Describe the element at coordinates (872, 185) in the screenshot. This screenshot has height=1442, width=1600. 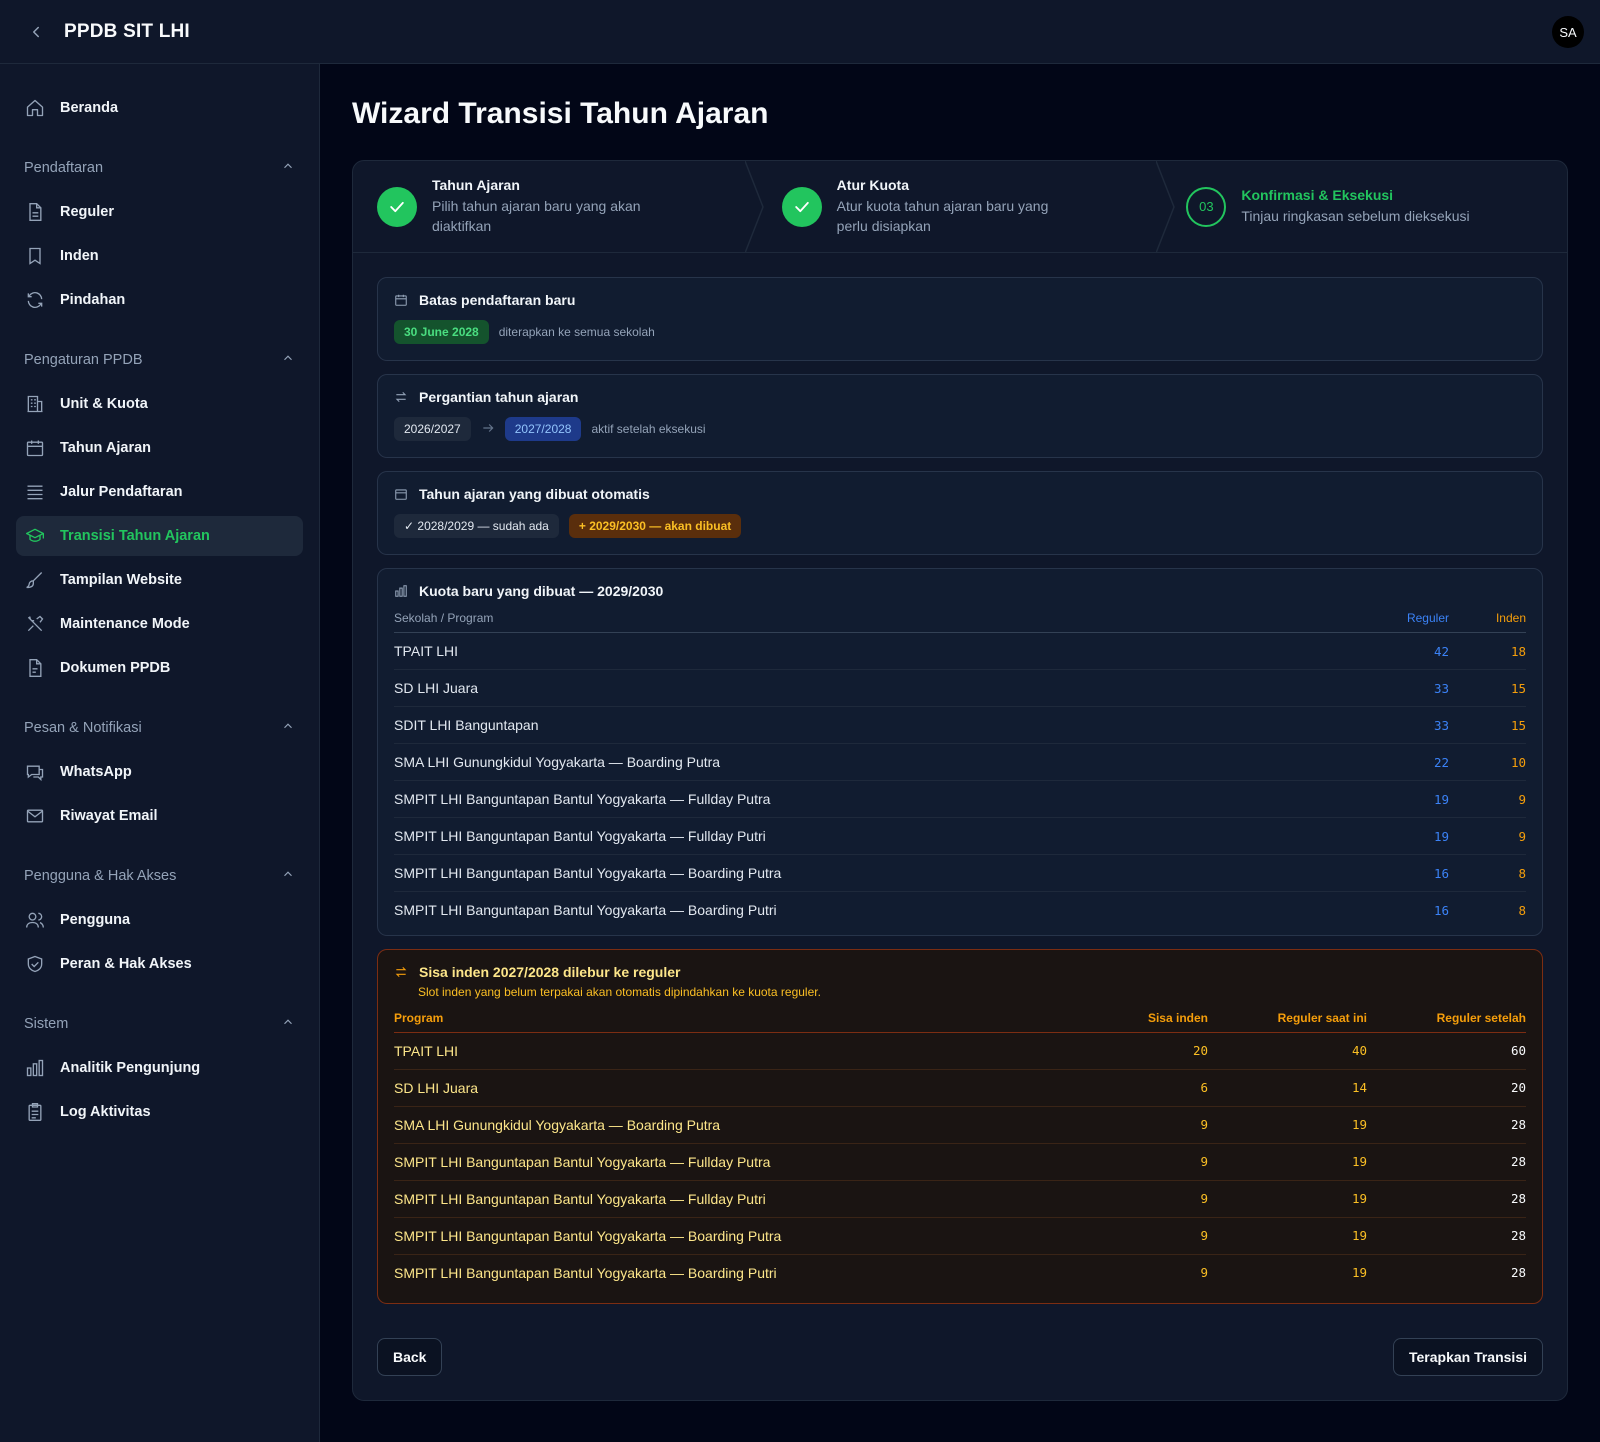
I see `step-title: Atur Kuota` at that location.